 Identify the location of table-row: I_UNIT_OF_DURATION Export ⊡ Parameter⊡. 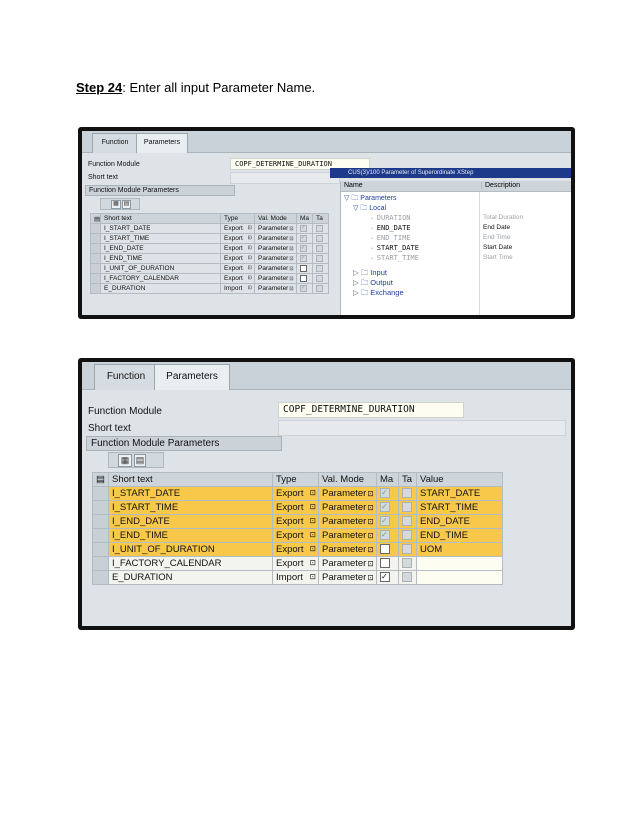
(209, 268).